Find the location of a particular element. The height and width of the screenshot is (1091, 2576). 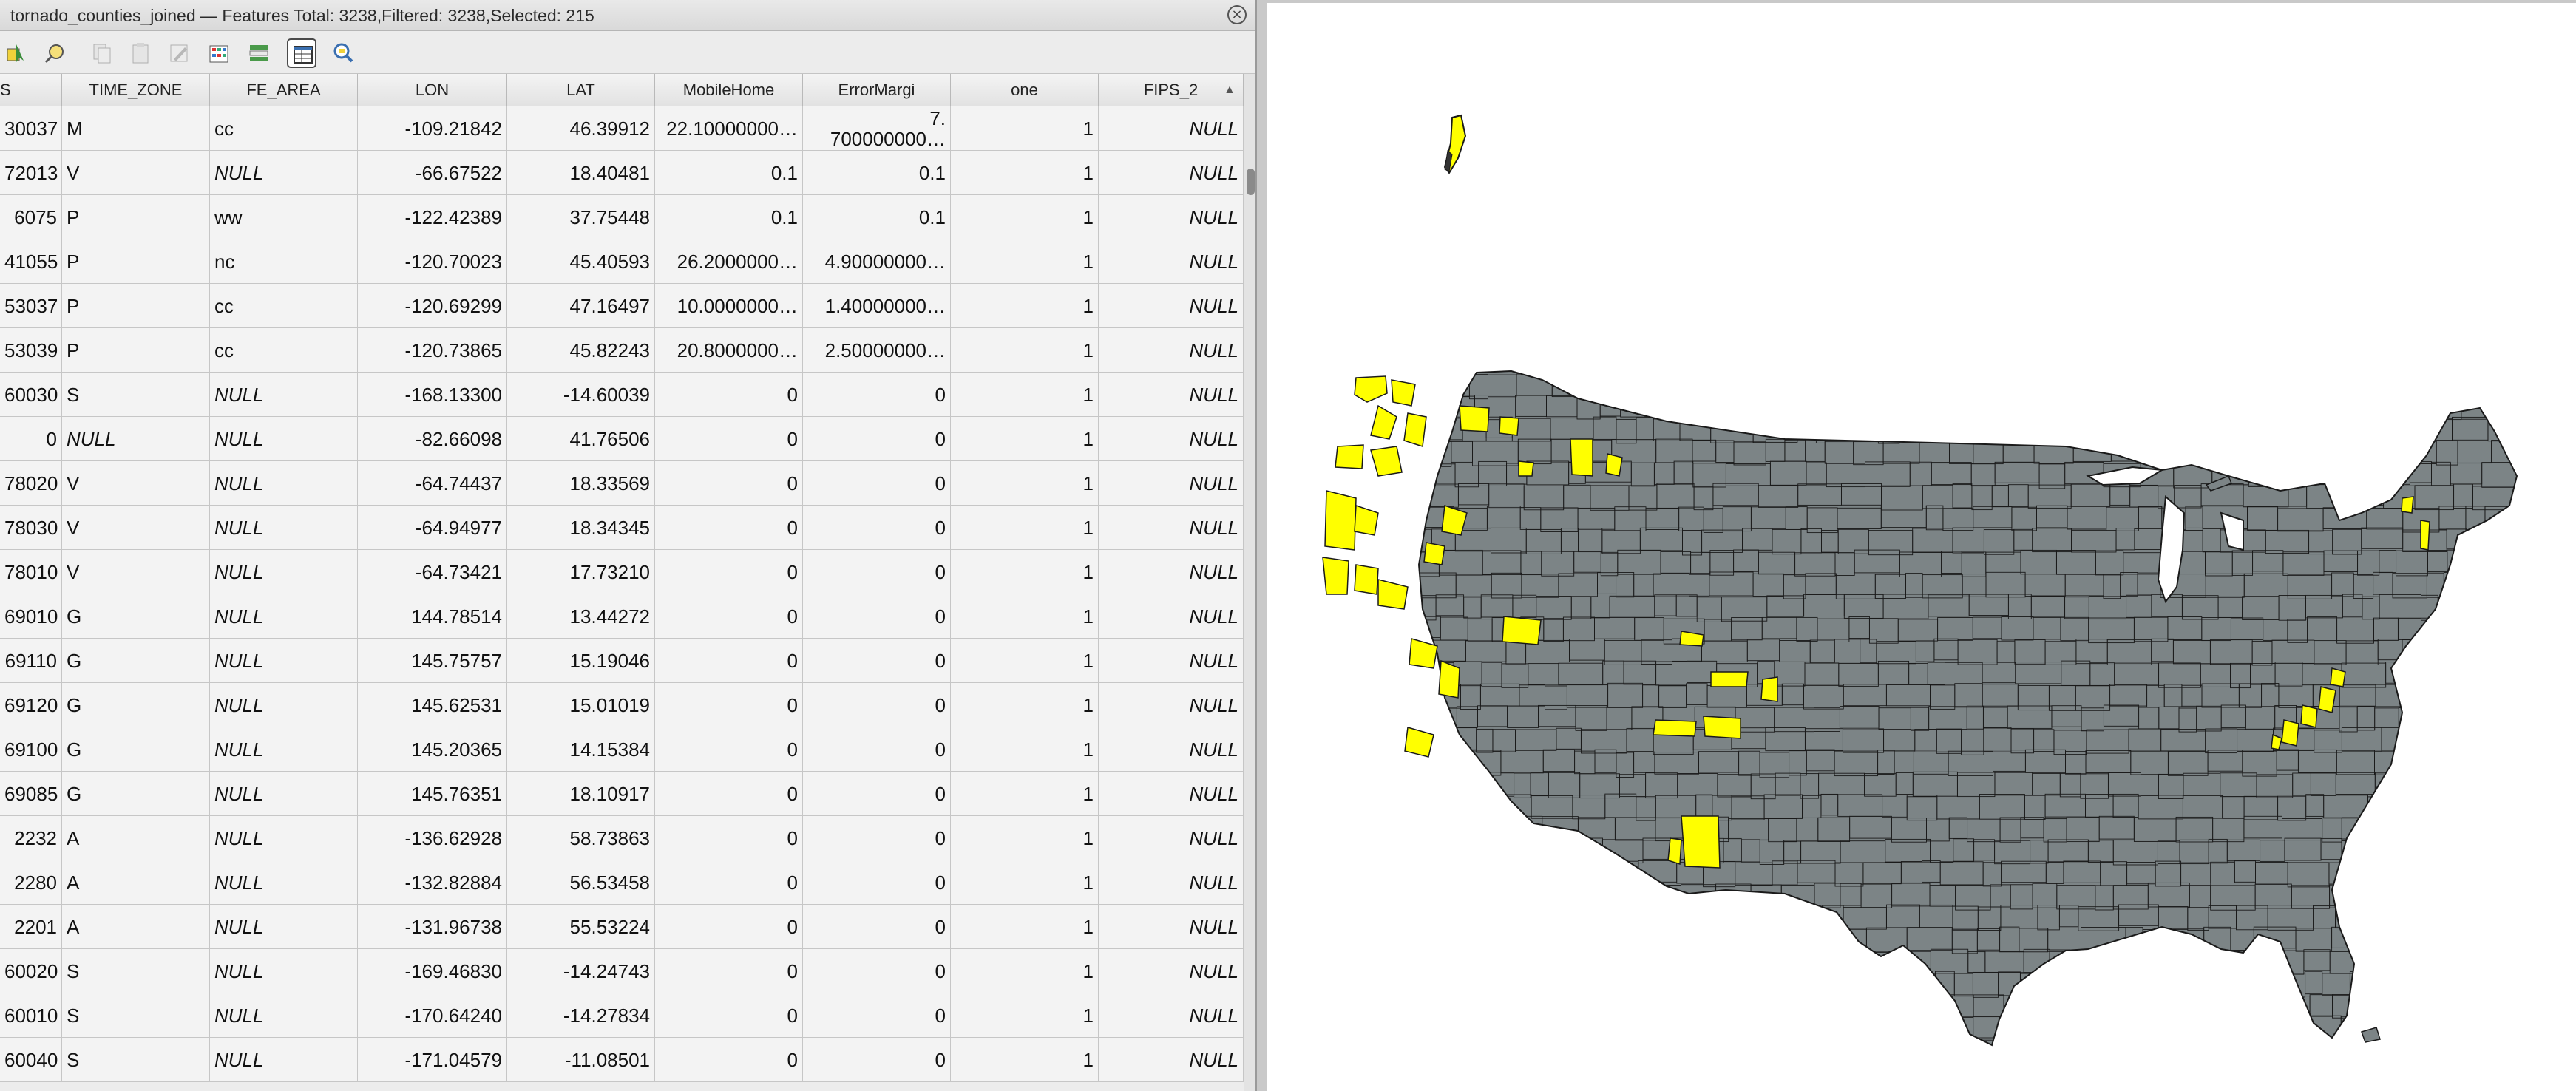

table-row: 60020 S NULL -169.46830 -14.24743 0 0 1 NULL is located at coordinates (622, 971).